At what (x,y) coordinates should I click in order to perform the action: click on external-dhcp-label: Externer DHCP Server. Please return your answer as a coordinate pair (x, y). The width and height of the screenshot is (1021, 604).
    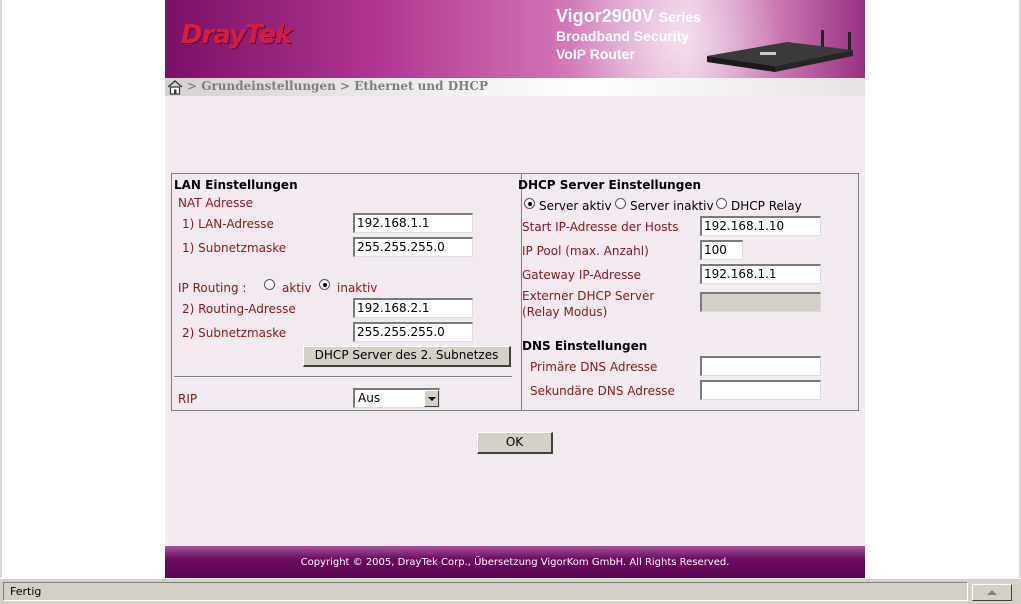
    Looking at the image, I should click on (588, 296).